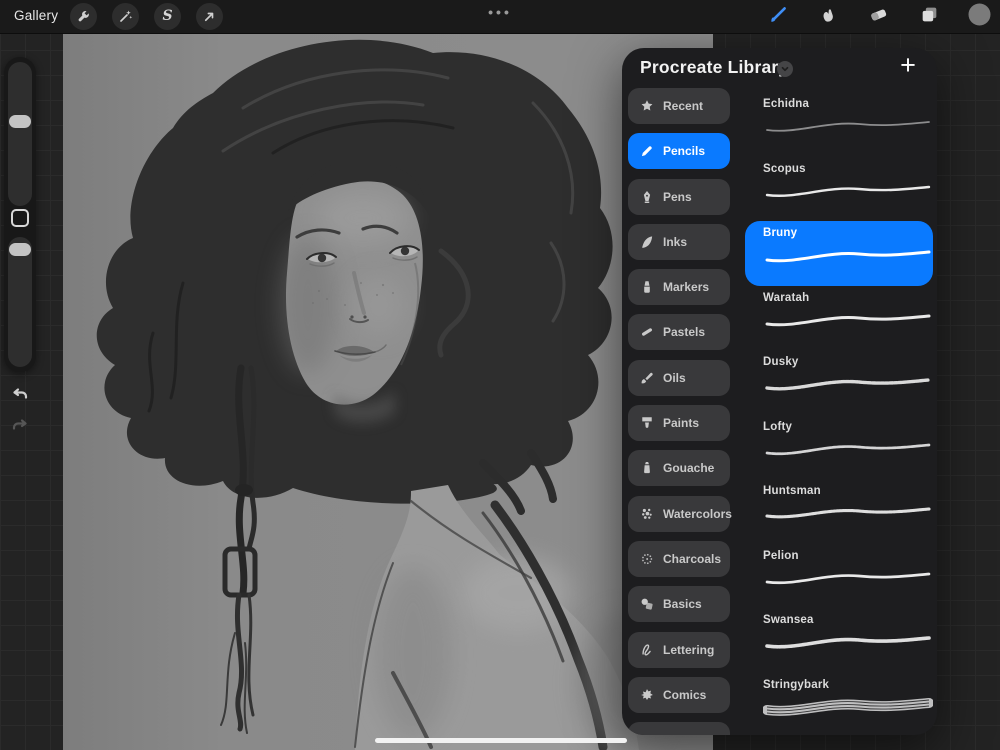 The height and width of the screenshot is (750, 1000). Describe the element at coordinates (689, 649) in the screenshot. I see `category-label: Lettering` at that location.